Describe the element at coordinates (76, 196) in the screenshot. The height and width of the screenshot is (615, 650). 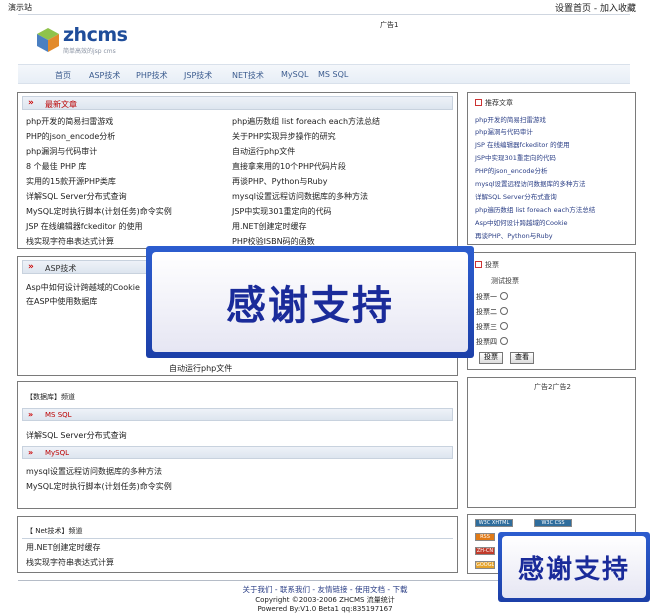
I see `latest-item: 详解SQL Server分布式查询` at that location.